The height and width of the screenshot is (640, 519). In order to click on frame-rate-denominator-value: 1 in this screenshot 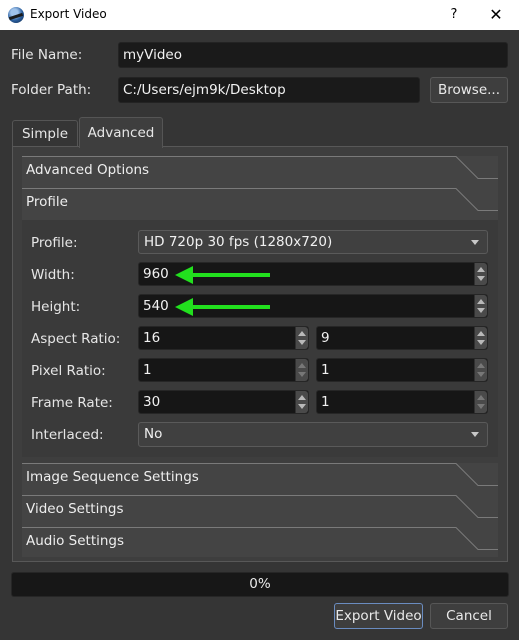, I will do `click(325, 402)`.